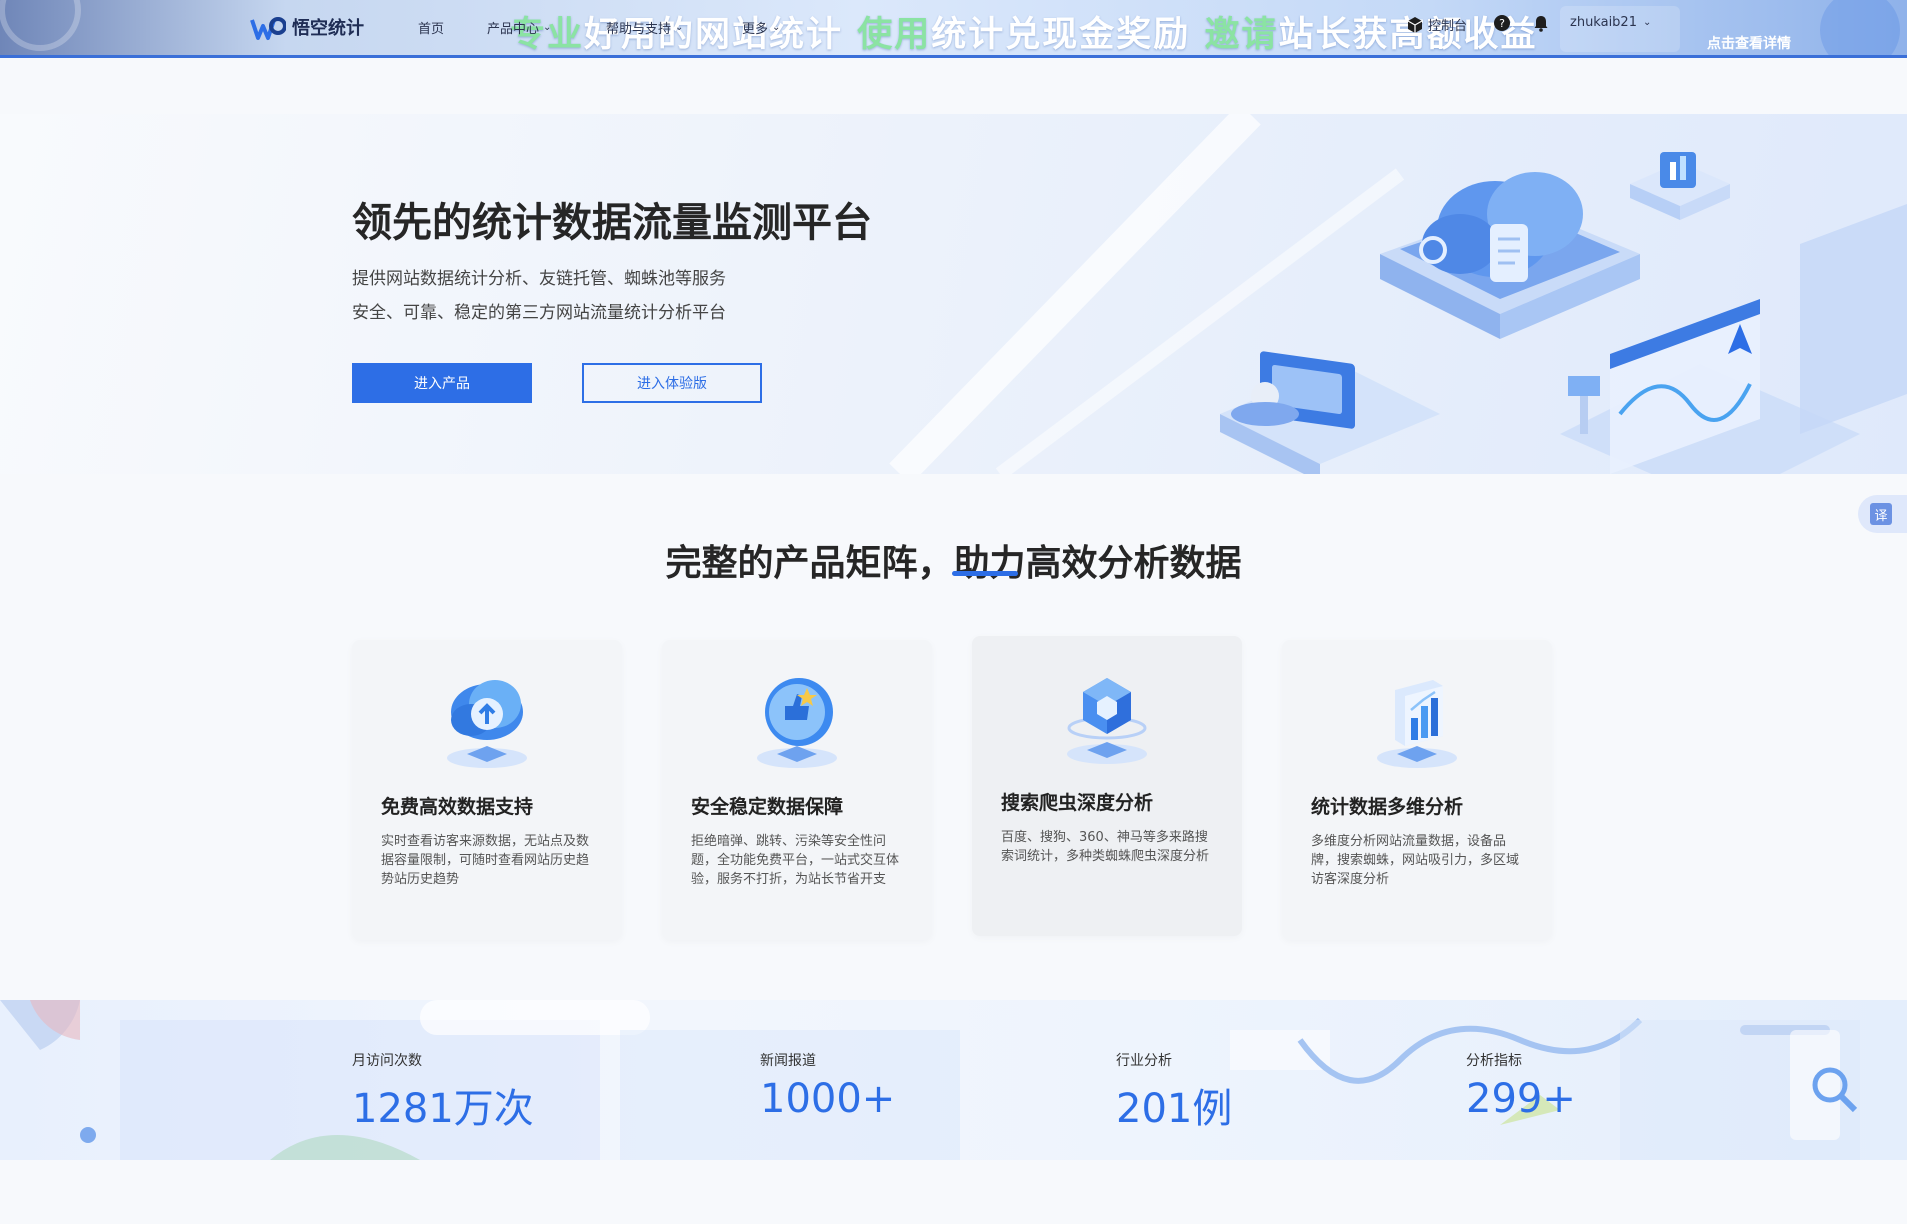 The width and height of the screenshot is (1907, 1224). I want to click on stat-label: 分析指标, so click(1494, 1061).